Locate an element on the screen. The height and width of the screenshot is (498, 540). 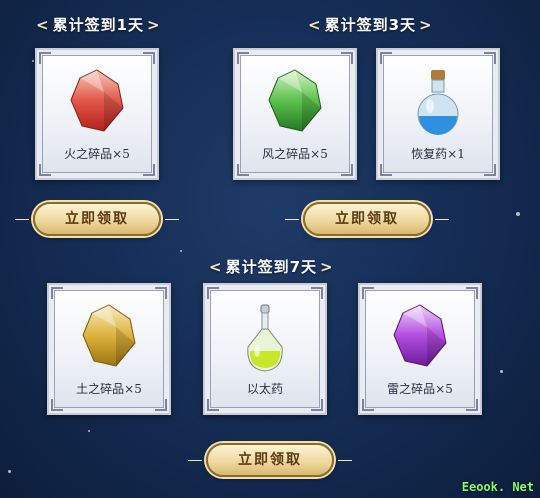
section-title-day7: < 累计签到7天 > is located at coordinates (271, 267).